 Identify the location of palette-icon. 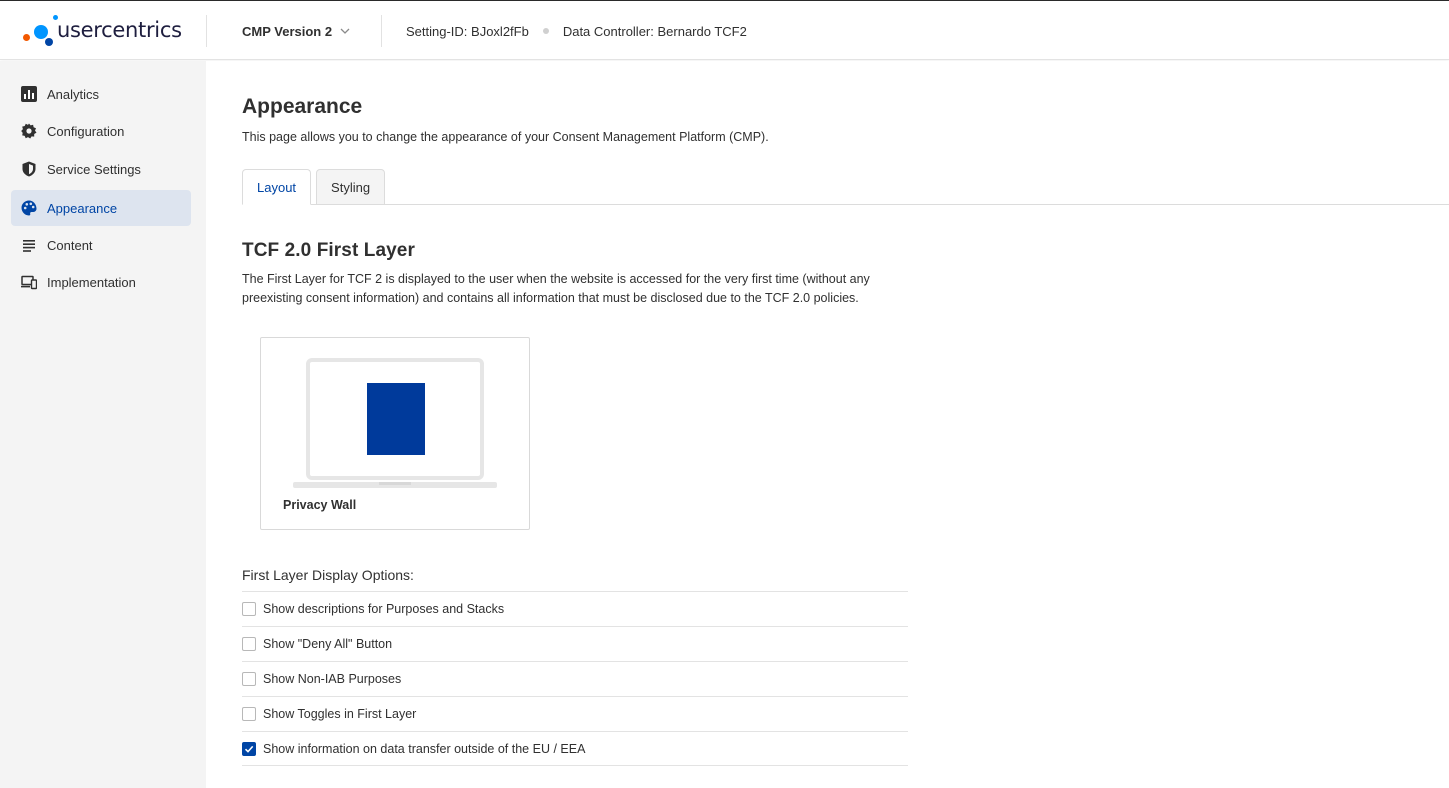
(29, 208).